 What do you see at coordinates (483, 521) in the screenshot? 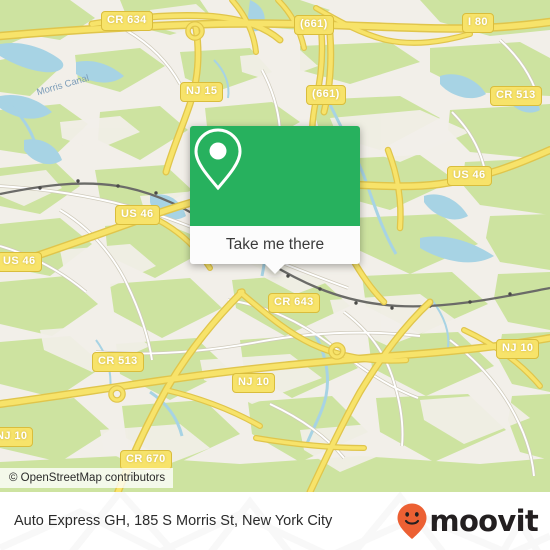
I see `moovit-wordmark: moovit` at bounding box center [483, 521].